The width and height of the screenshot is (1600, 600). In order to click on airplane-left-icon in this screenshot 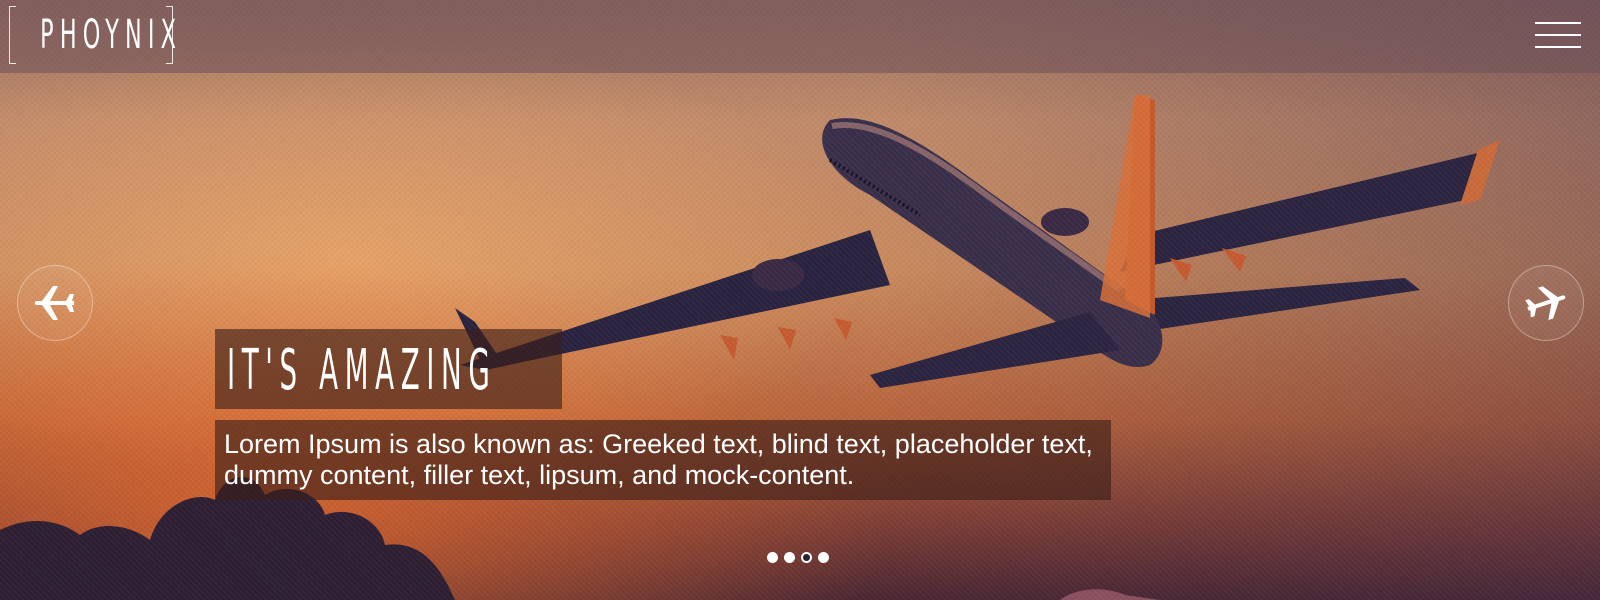, I will do `click(54, 303)`.